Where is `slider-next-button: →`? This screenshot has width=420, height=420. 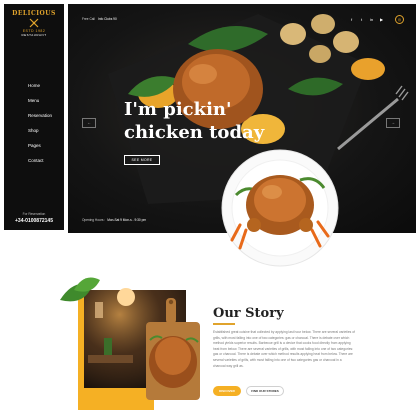
slider-next-button: → is located at coordinates (393, 123).